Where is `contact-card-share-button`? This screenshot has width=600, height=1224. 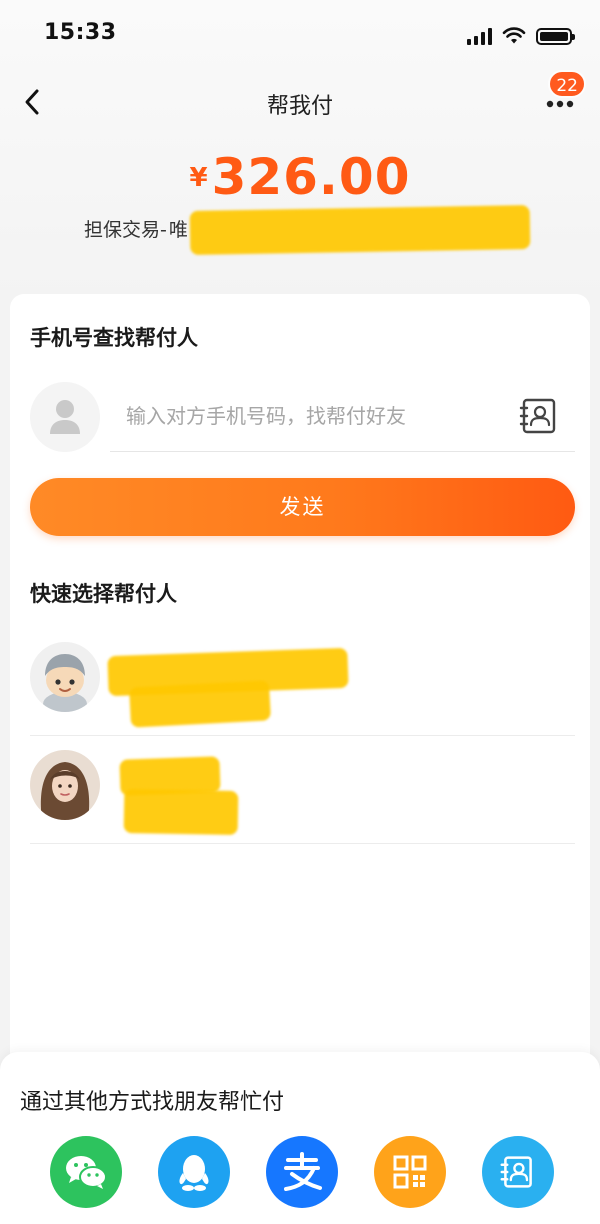 contact-card-share-button is located at coordinates (518, 1172).